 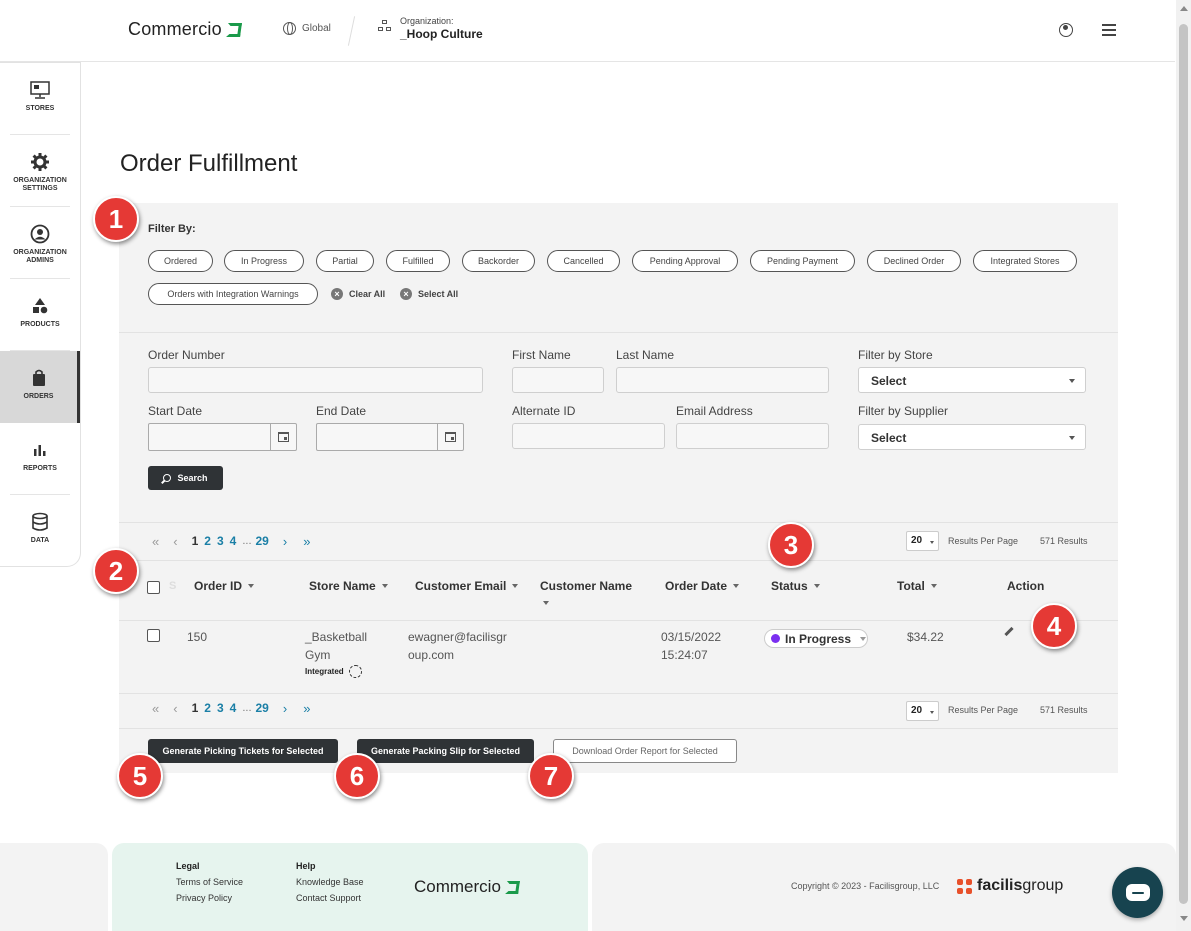 I want to click on clear-all-link: × Clear All, so click(x=358, y=294).